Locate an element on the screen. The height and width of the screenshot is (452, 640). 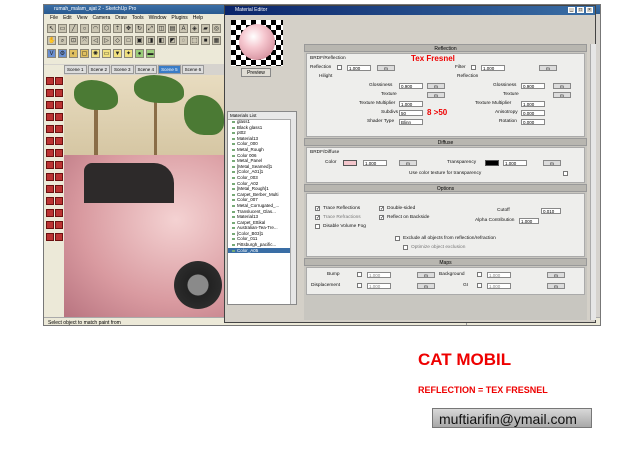
tool-21-icon is located at coordinates (50, 201).